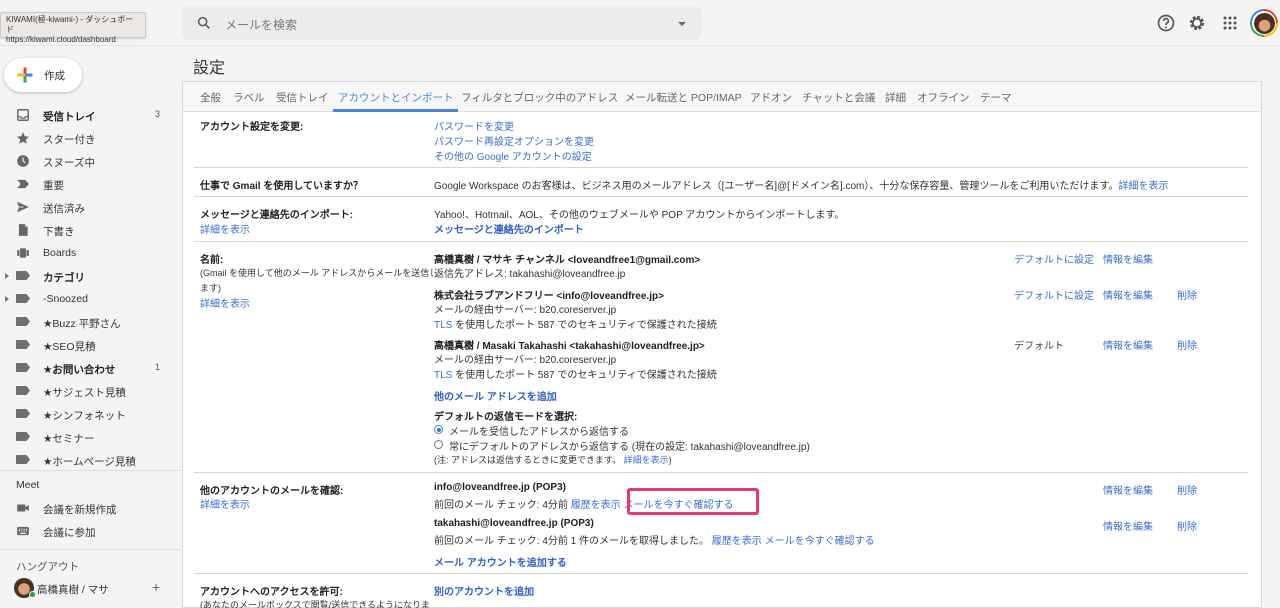 This screenshot has height=608, width=1280. I want to click on sidebar-item-starred: スター付き, so click(90, 138).